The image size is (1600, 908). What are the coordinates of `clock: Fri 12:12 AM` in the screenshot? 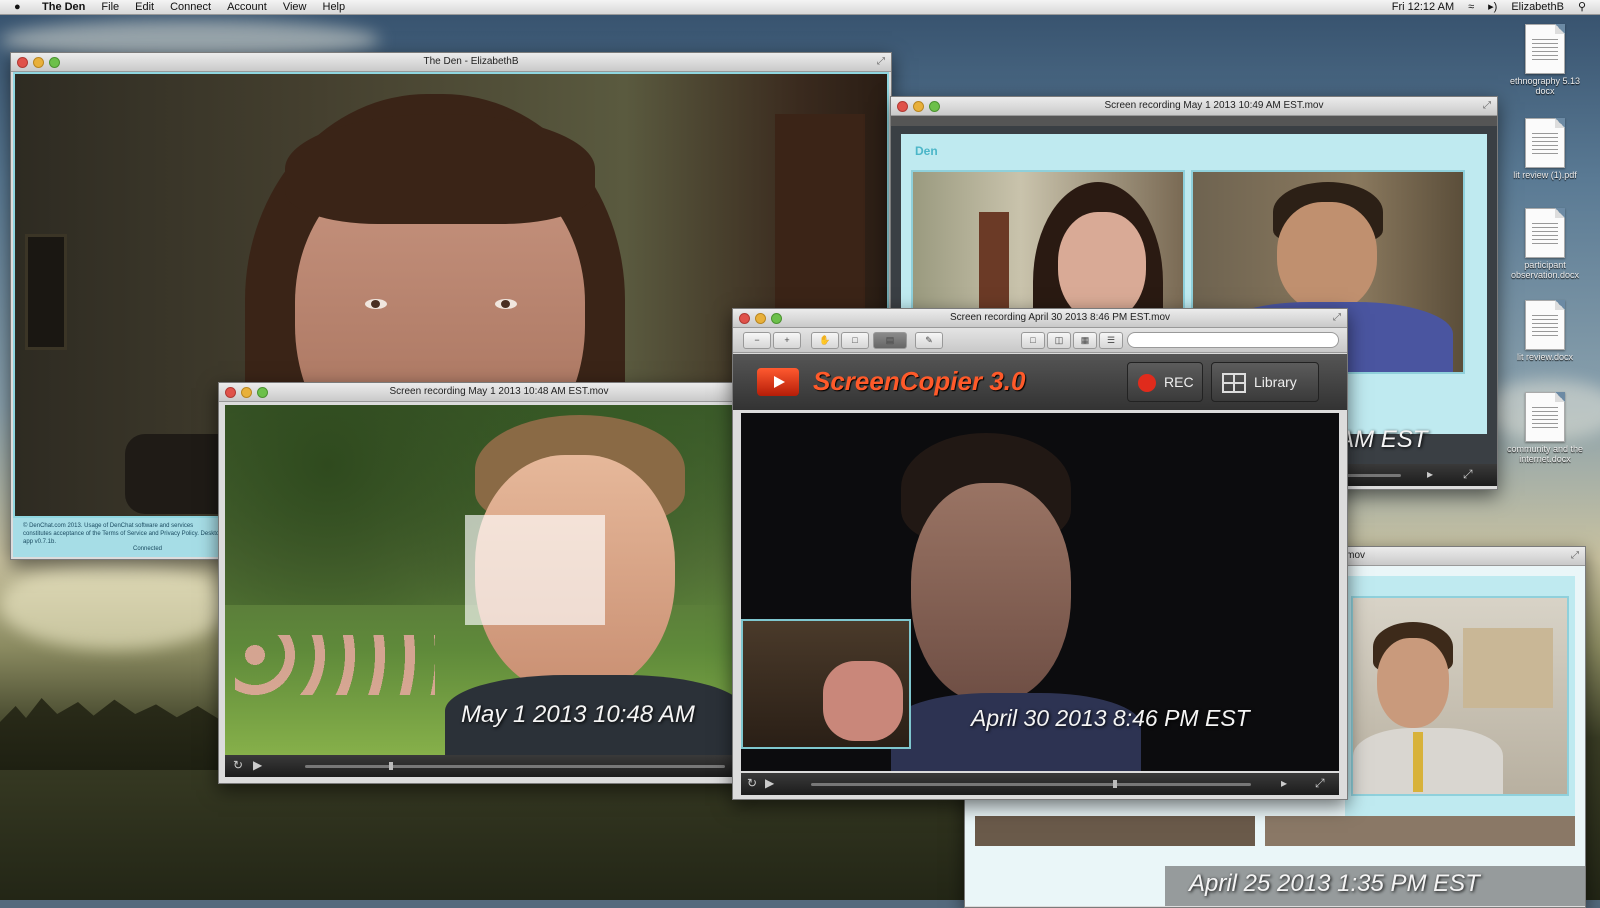 It's located at (1423, 7).